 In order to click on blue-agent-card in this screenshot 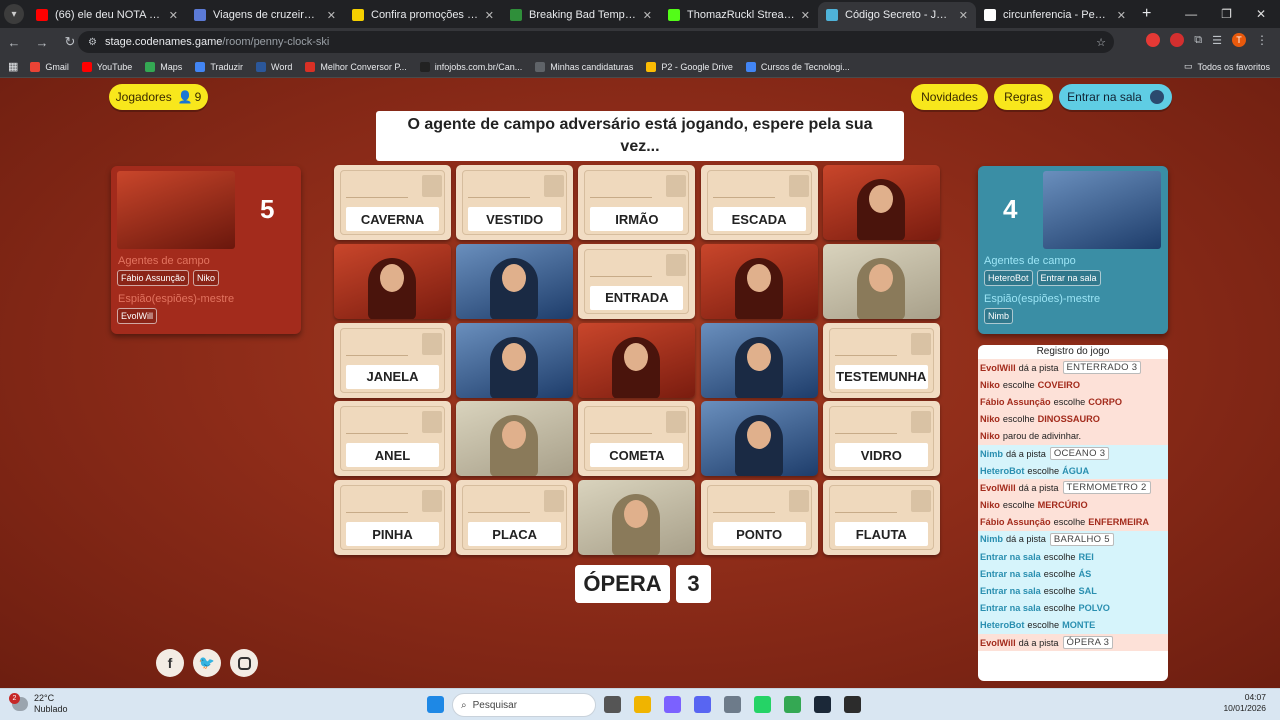, I will do `click(515, 360)`.